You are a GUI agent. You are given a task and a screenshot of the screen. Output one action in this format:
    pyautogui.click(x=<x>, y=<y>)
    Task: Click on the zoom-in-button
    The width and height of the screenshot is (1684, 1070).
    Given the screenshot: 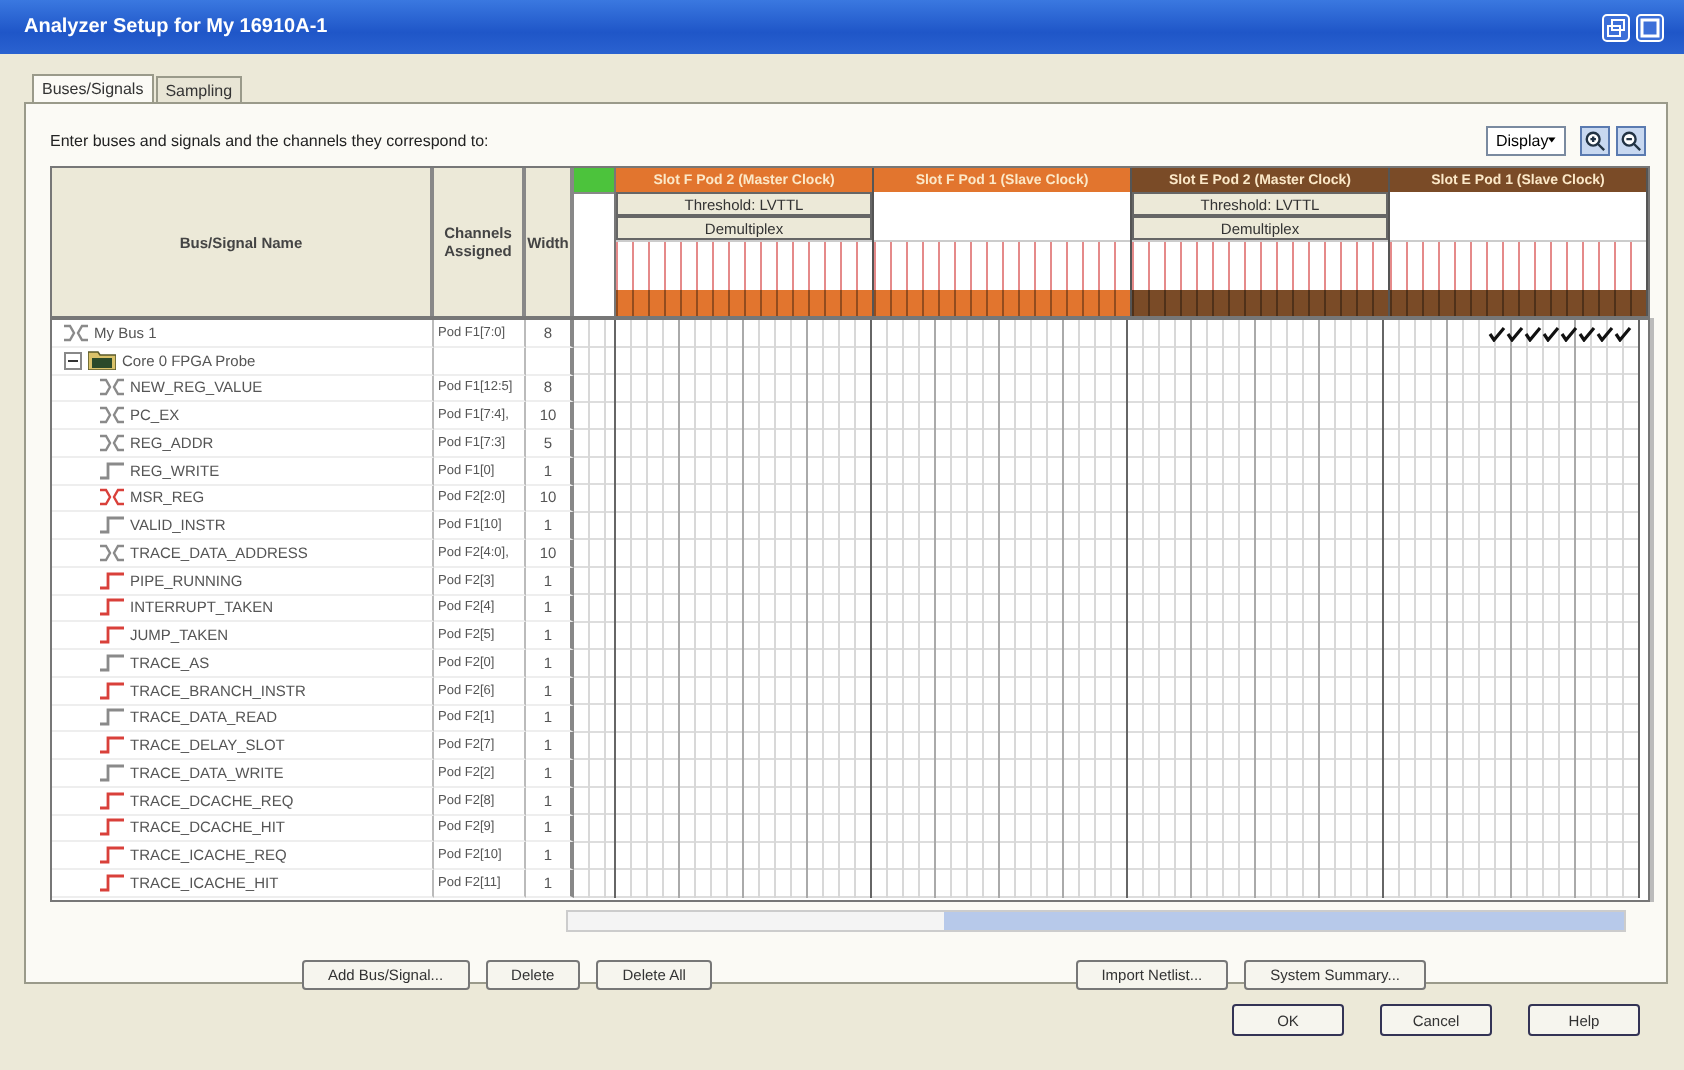 What is the action you would take?
    pyautogui.click(x=1595, y=140)
    